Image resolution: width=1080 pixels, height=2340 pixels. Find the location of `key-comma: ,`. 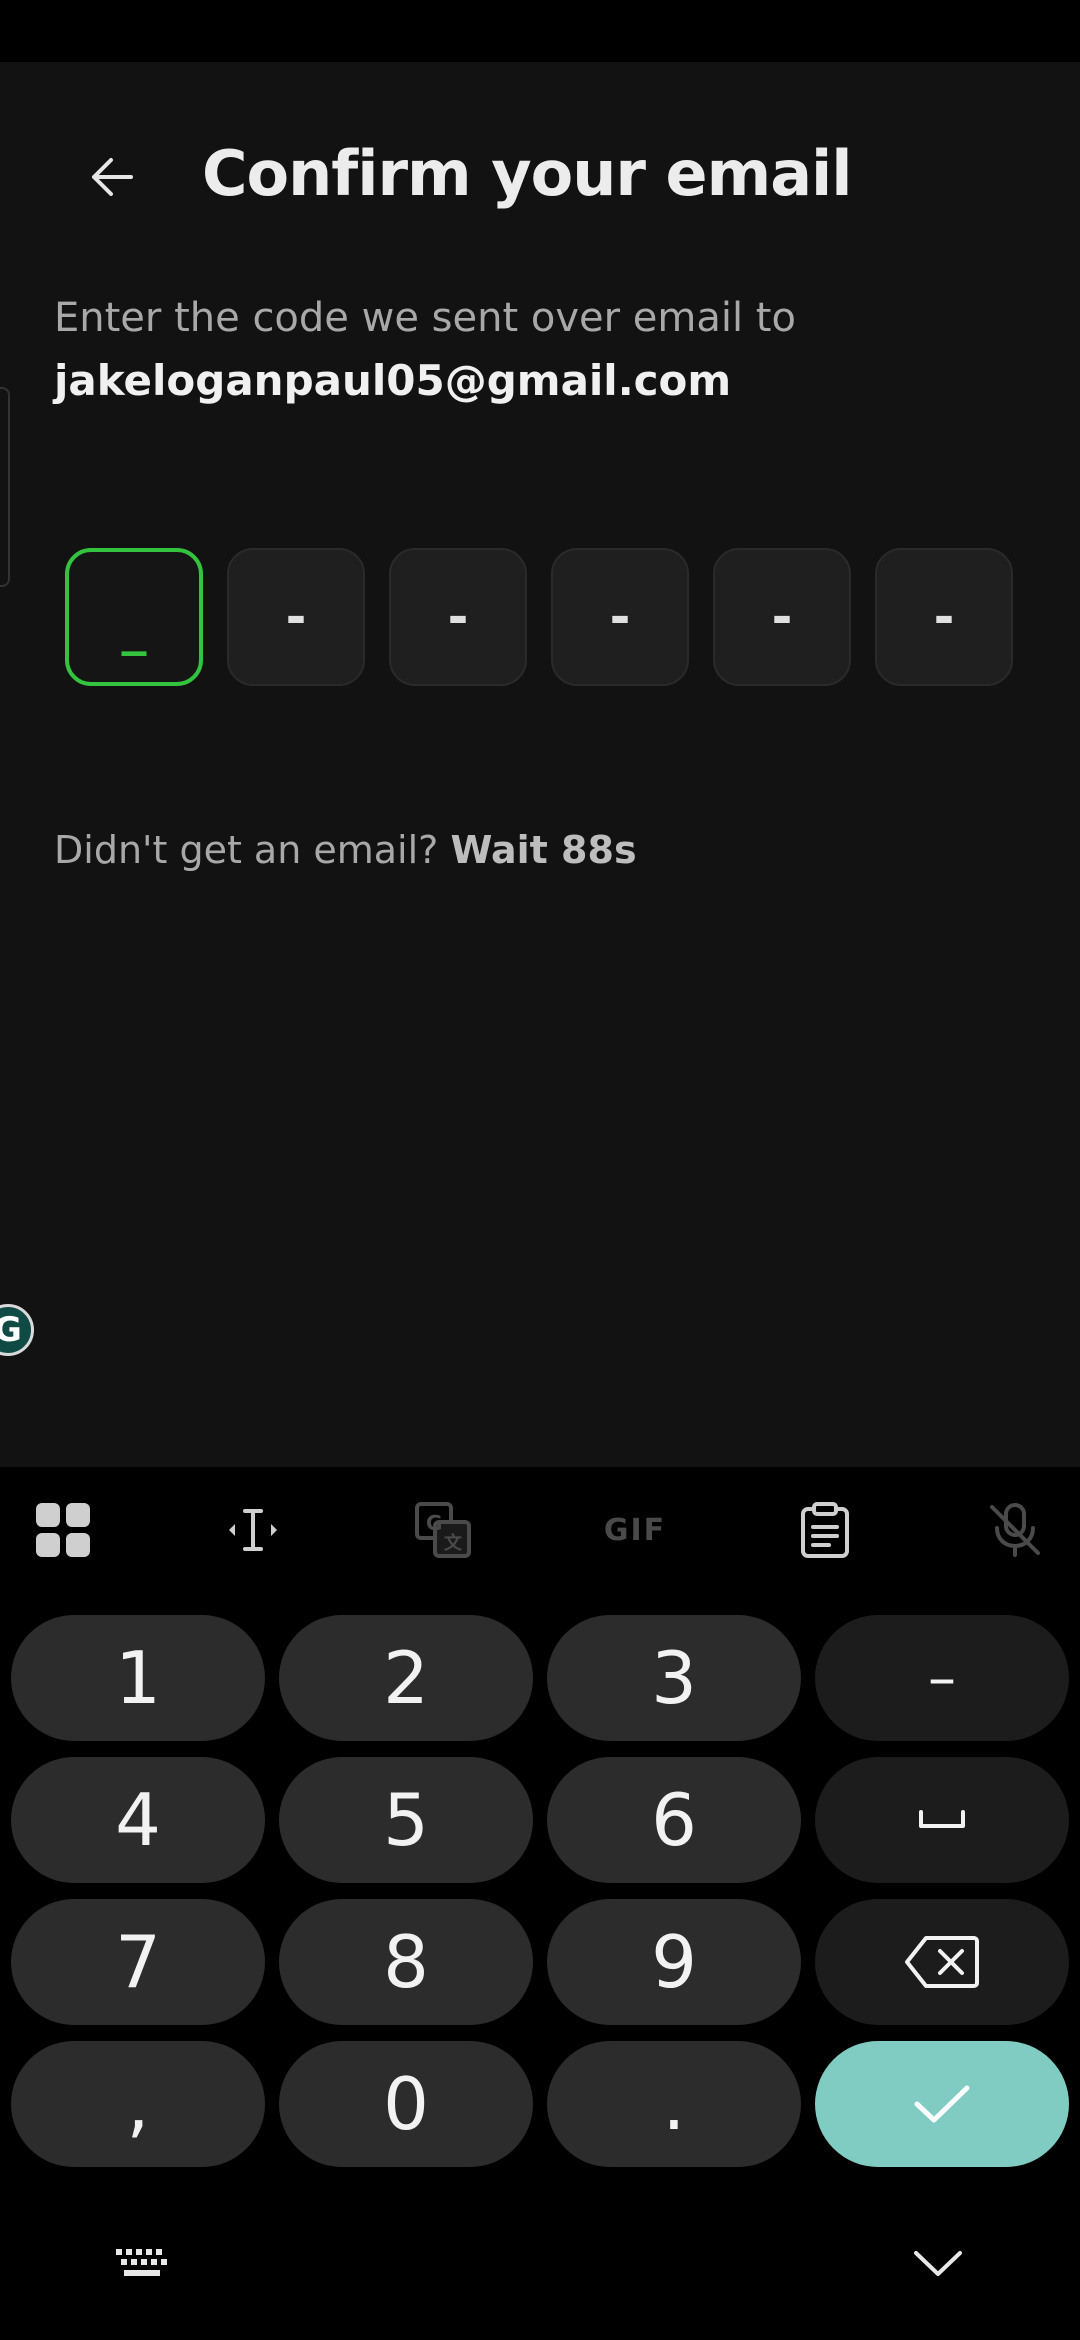

key-comma: , is located at coordinates (138, 2104).